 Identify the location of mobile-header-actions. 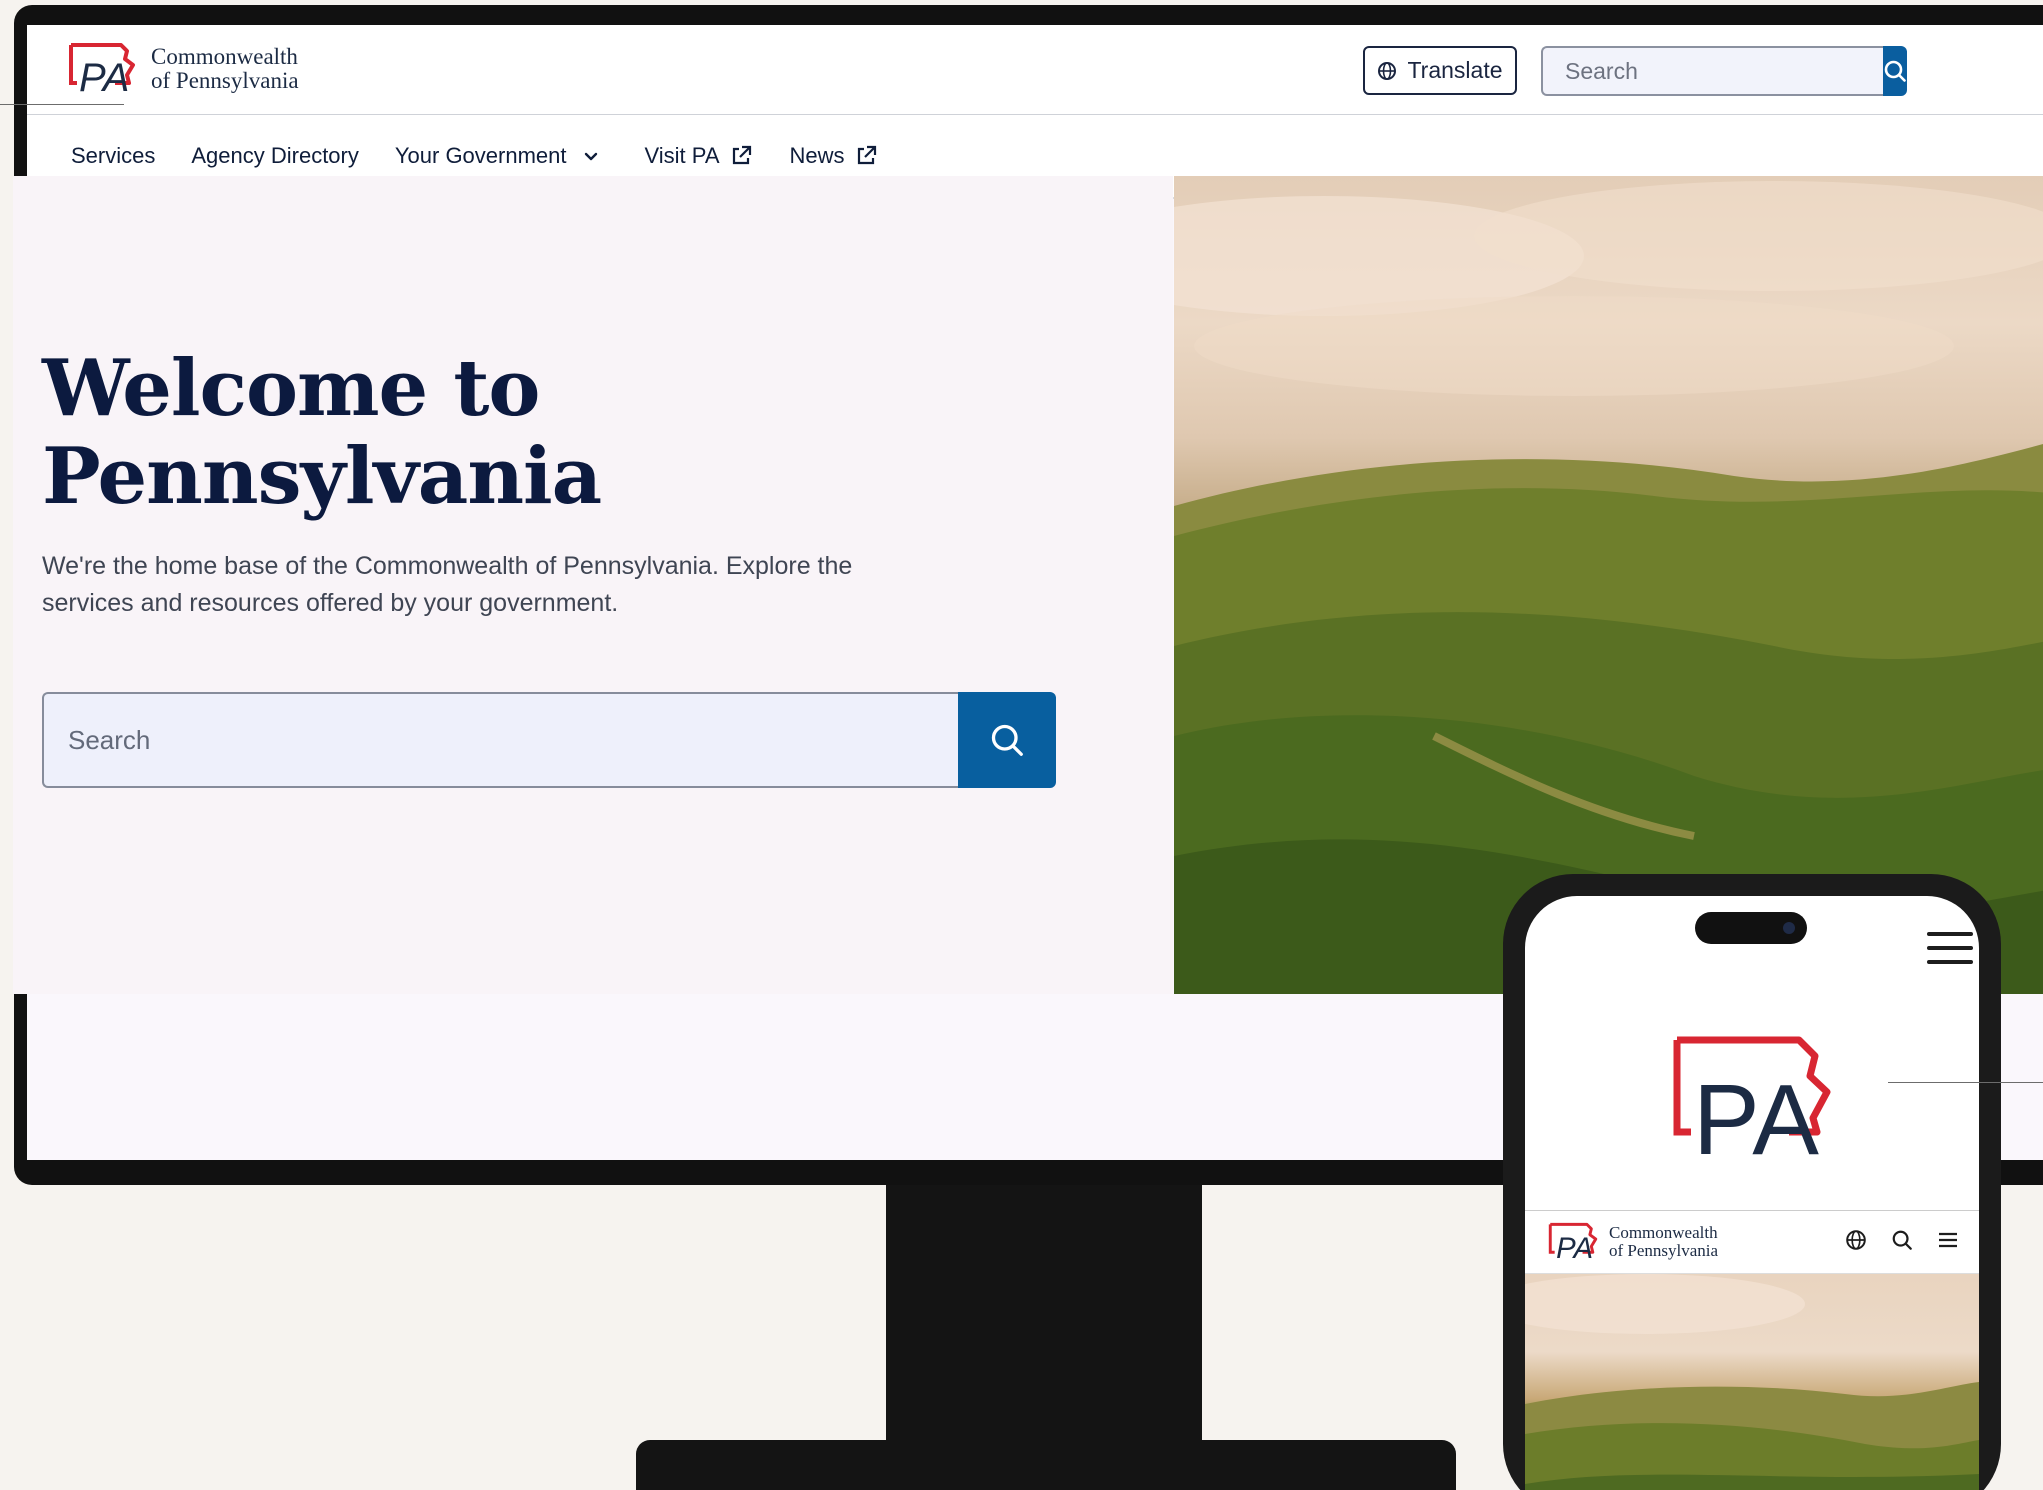
(1902, 1240).